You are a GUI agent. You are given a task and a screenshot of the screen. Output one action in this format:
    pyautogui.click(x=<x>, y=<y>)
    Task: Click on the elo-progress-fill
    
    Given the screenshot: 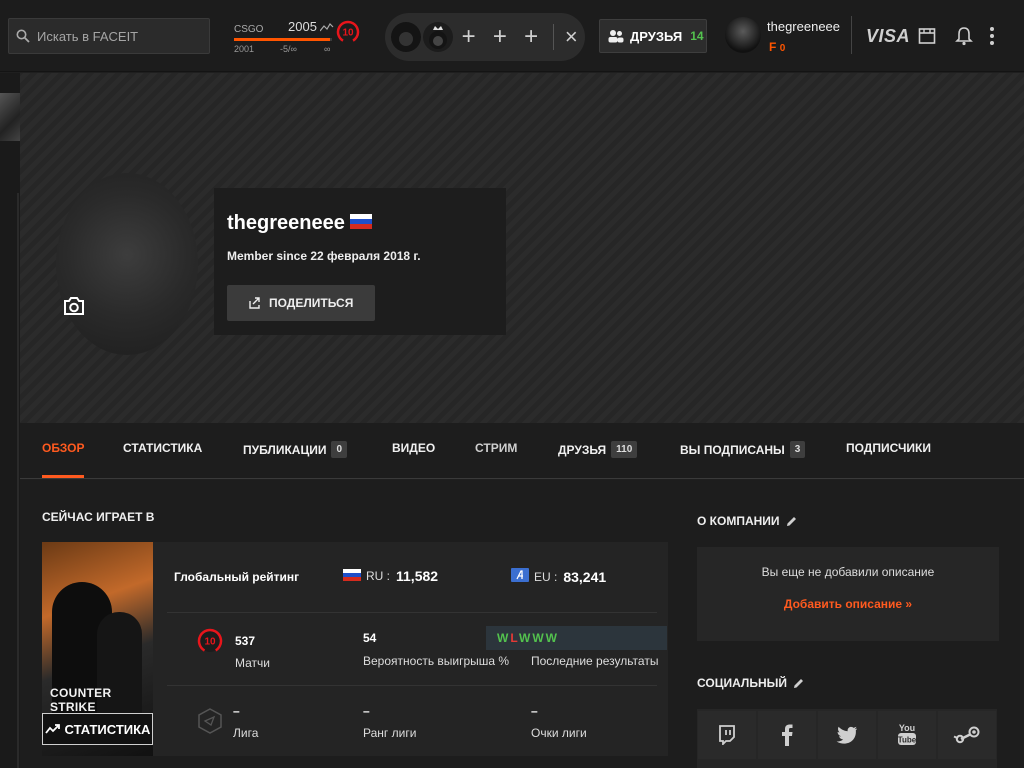 What is the action you would take?
    pyautogui.click(x=282, y=39)
    